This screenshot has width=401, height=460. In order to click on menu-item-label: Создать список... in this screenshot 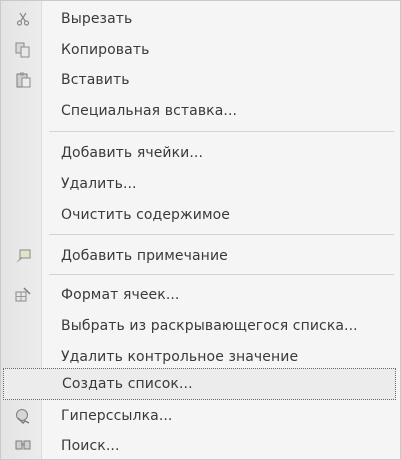, I will do `click(127, 384)`.